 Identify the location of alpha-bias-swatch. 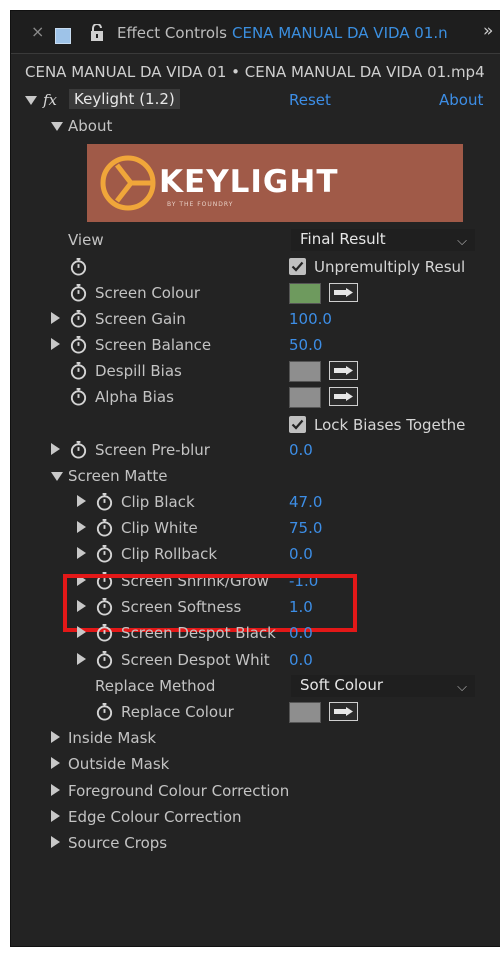
(305, 397).